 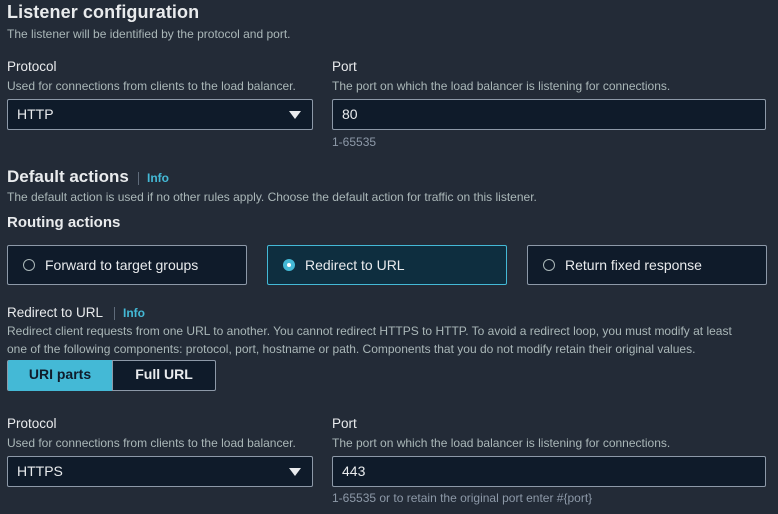 I want to click on radio-checked-icon, so click(x=289, y=265).